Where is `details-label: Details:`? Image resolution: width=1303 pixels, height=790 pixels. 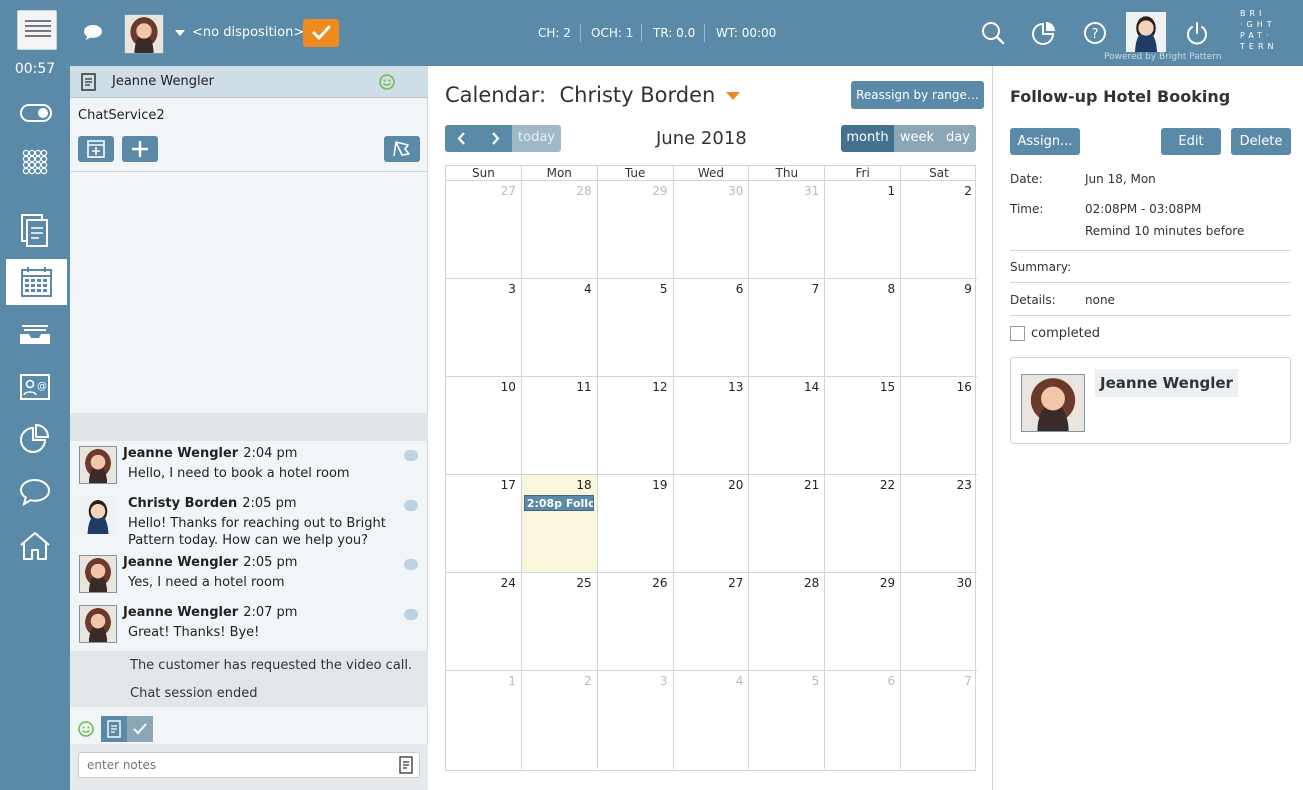
details-label: Details: is located at coordinates (1033, 300).